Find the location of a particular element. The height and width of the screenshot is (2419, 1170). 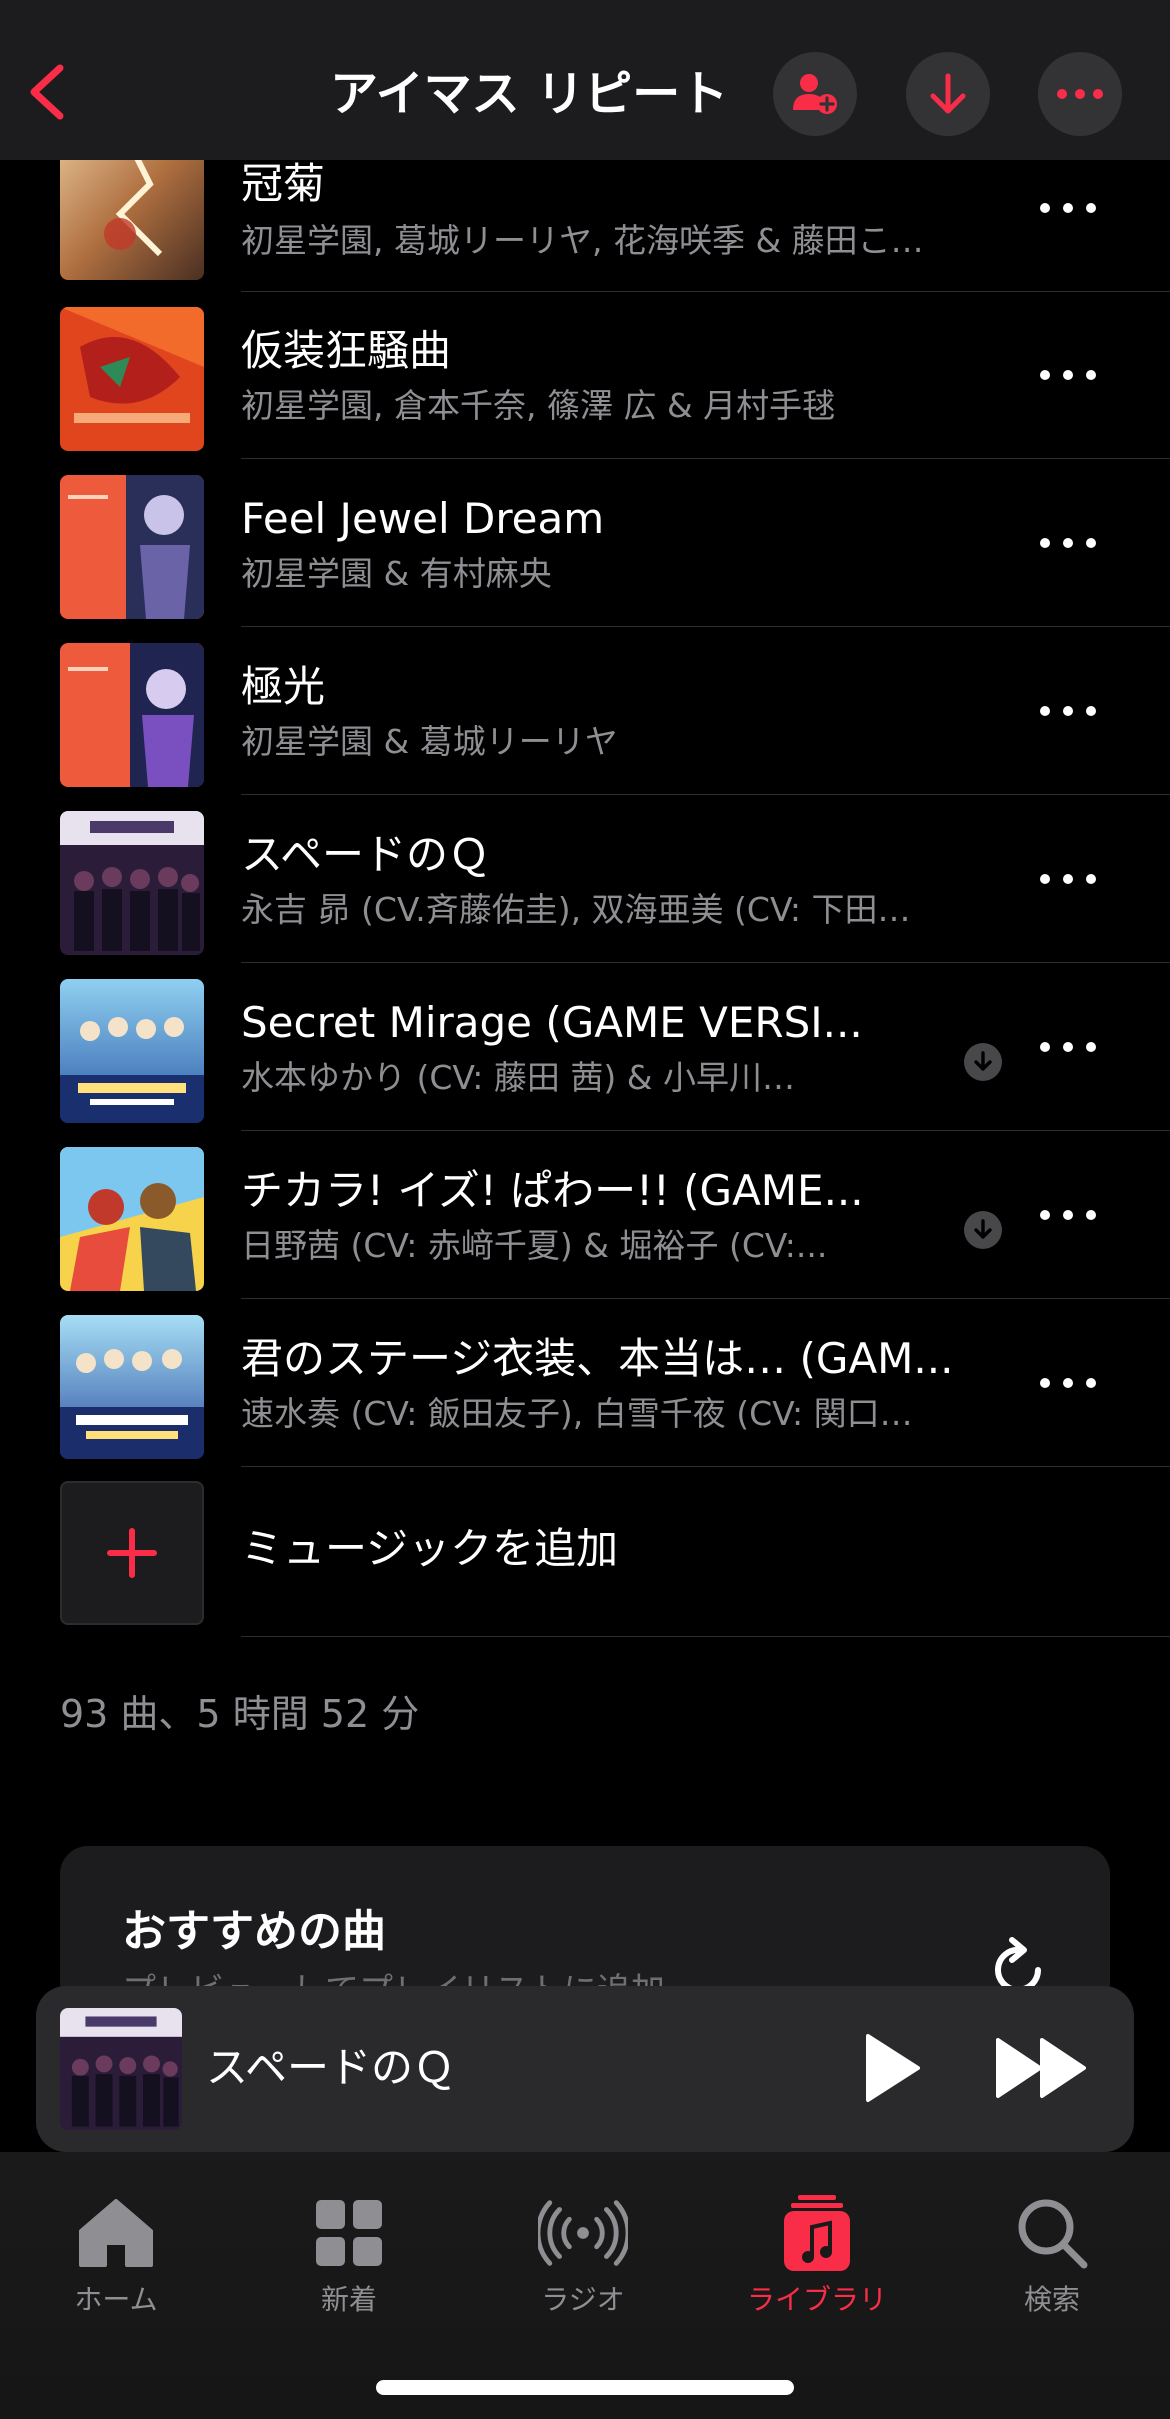

tab-library: ライブラリ is located at coordinates (817, 2265).